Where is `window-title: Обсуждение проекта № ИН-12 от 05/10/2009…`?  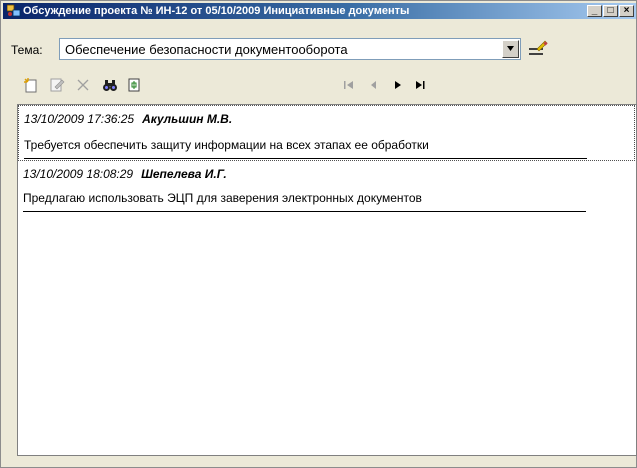 window-title: Обсуждение проекта № ИН-12 от 05/10/2009… is located at coordinates (216, 11).